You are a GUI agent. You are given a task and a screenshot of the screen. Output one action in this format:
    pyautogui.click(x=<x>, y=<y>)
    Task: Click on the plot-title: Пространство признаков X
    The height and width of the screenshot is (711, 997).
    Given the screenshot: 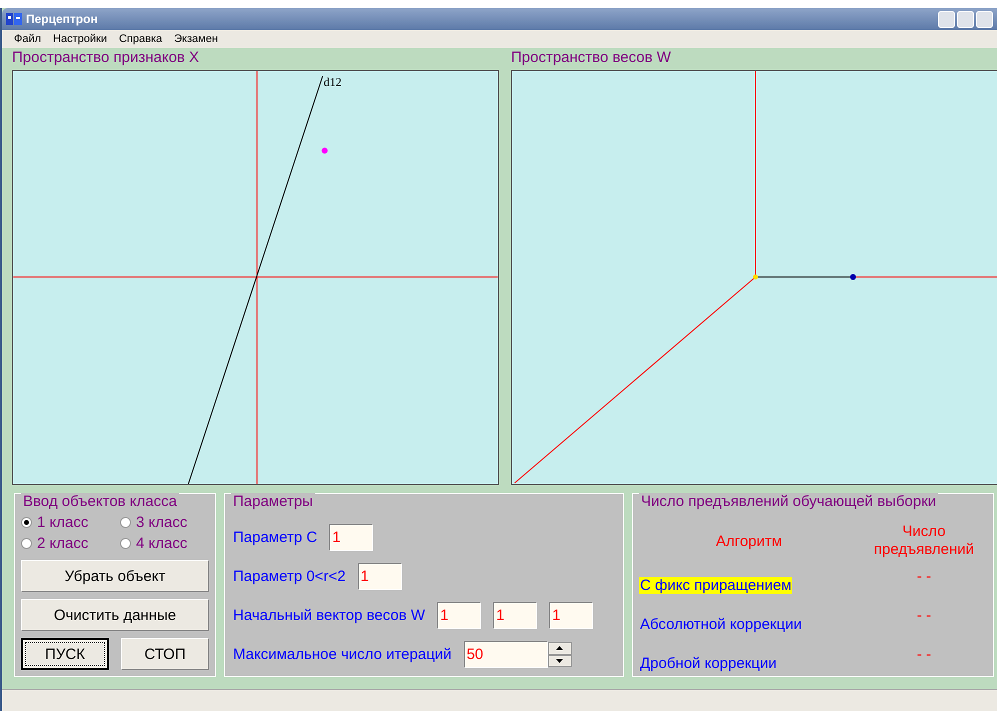 What is the action you would take?
    pyautogui.click(x=106, y=58)
    